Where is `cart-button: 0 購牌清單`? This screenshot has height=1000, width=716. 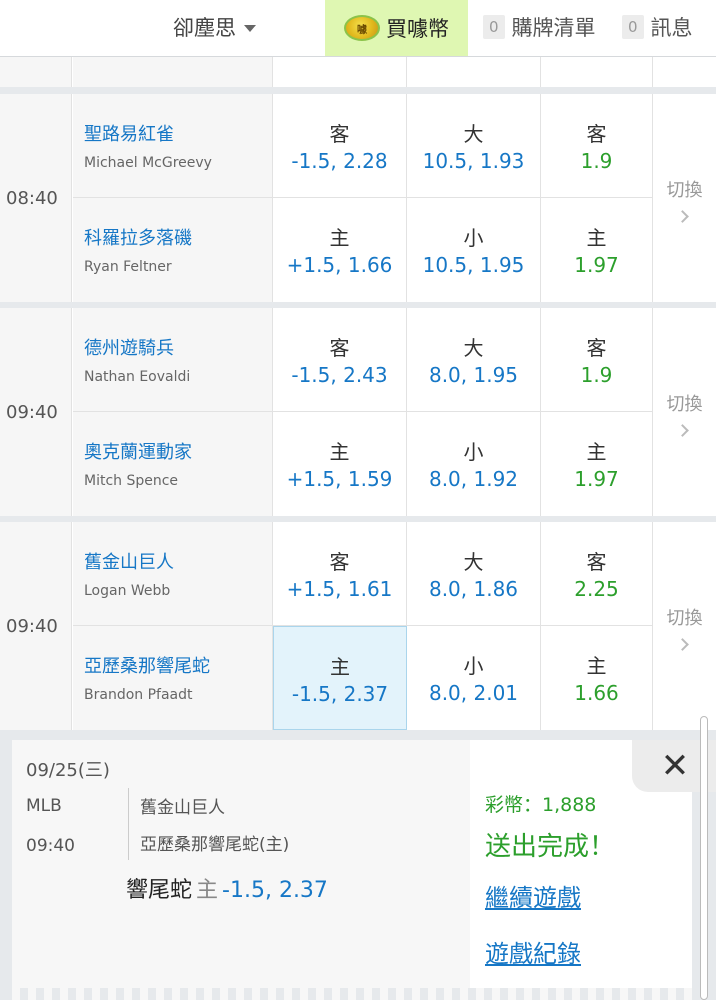 cart-button: 0 購牌清單 is located at coordinates (539, 27).